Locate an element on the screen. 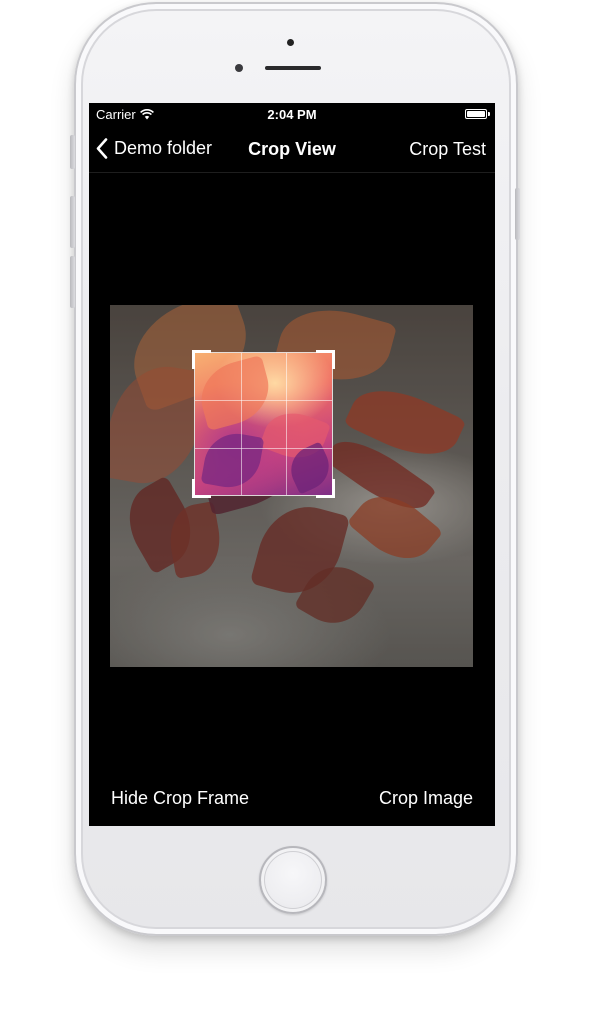  crop-handle-bottom-left is located at coordinates (201, 488).